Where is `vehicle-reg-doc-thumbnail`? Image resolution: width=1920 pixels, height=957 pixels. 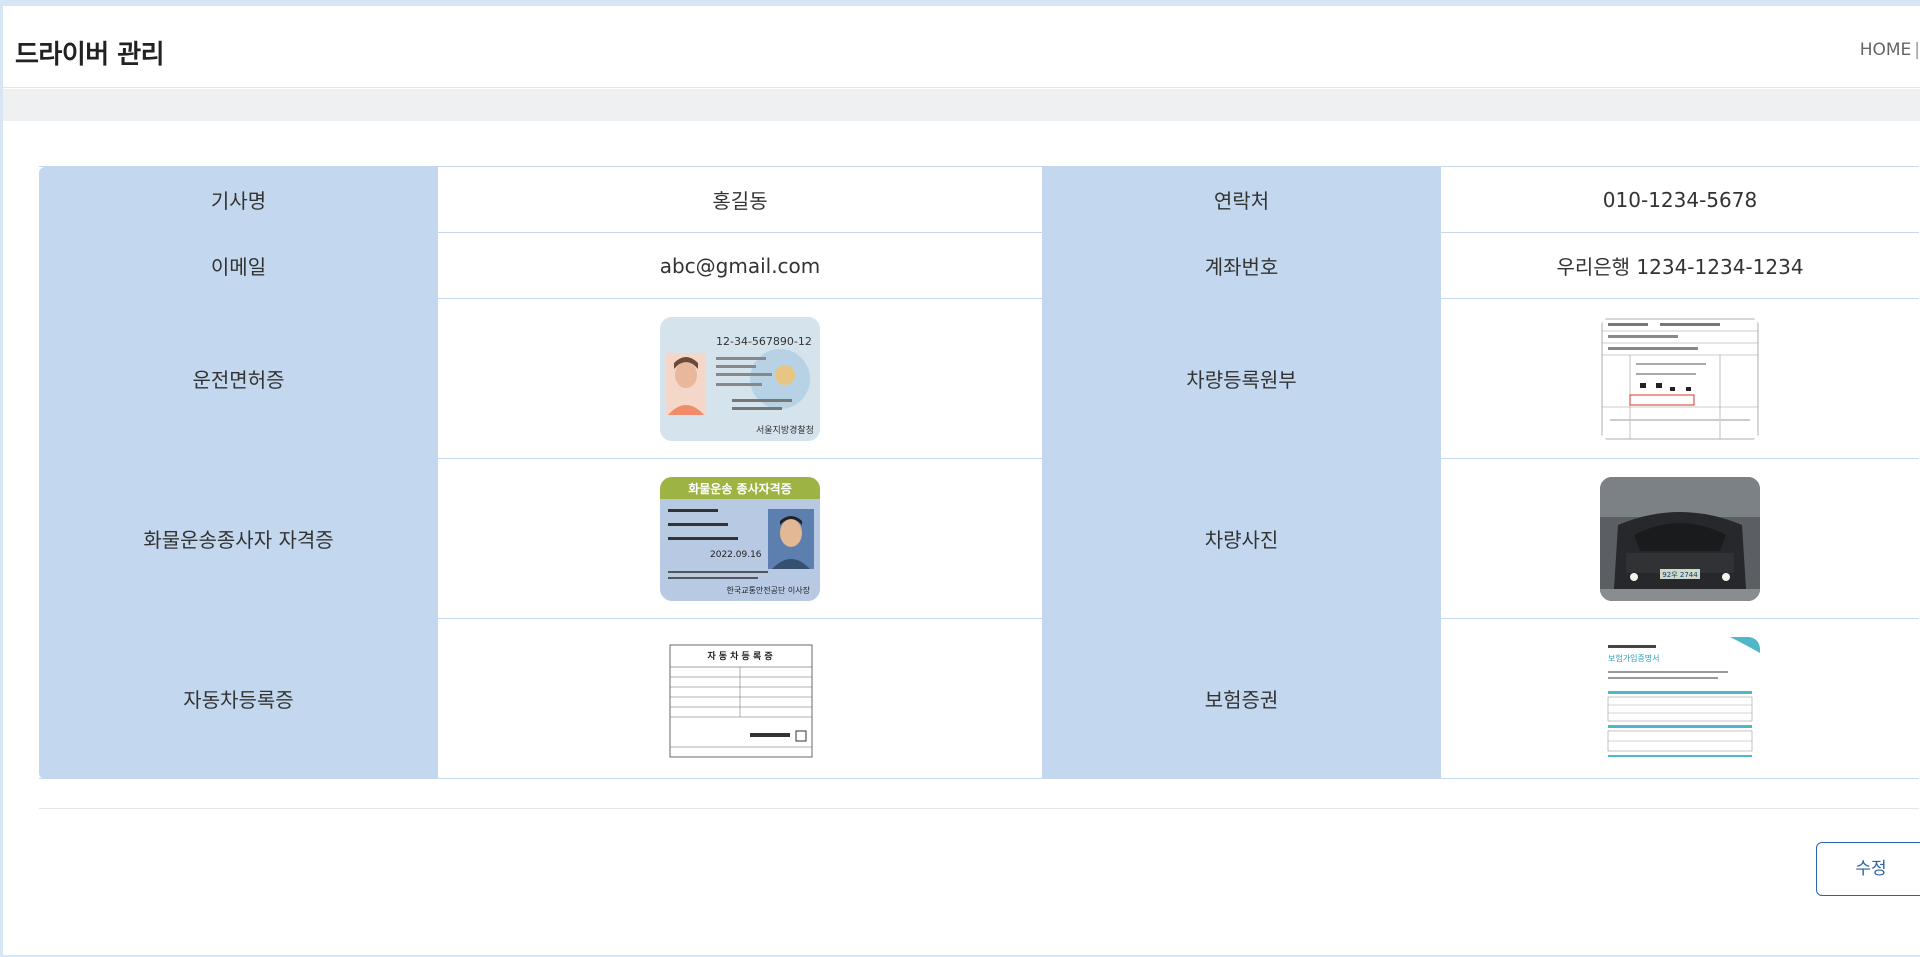 vehicle-reg-doc-thumbnail is located at coordinates (1680, 378).